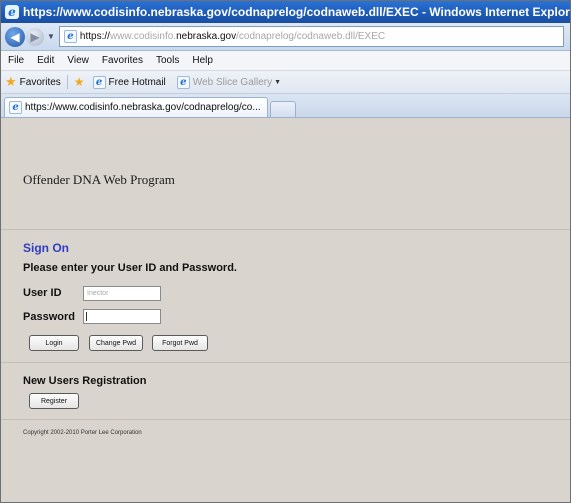 The image size is (571, 503). I want to click on favorite-web-slice-gallery-label: Web Slice Gallery, so click(232, 82).